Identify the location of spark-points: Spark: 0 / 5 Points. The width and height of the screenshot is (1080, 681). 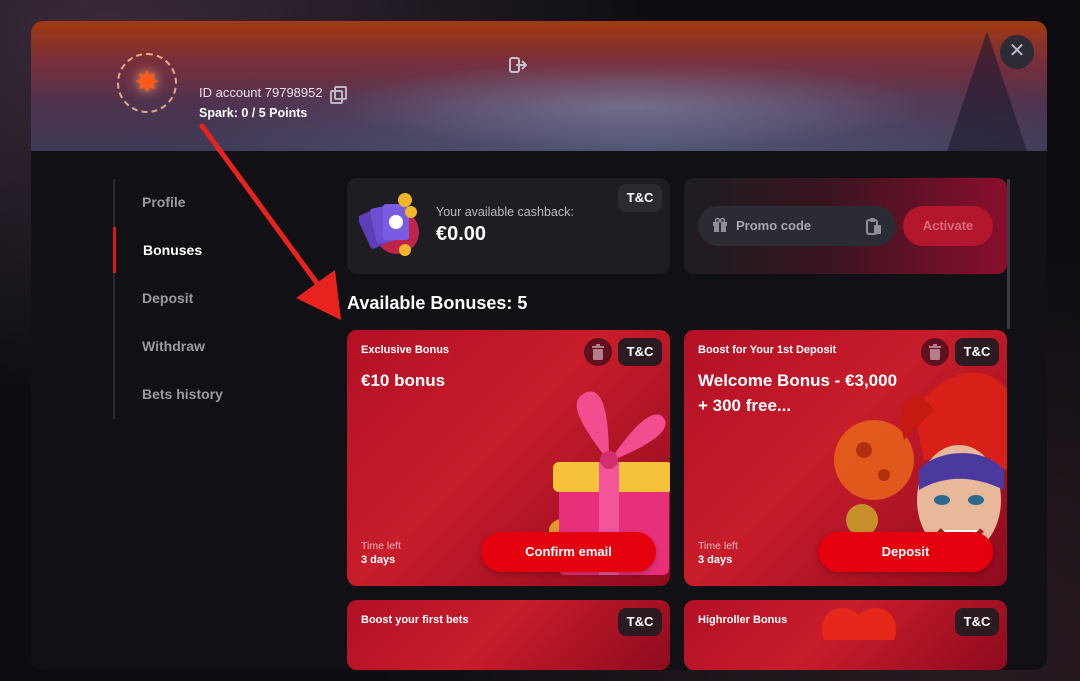
(253, 113).